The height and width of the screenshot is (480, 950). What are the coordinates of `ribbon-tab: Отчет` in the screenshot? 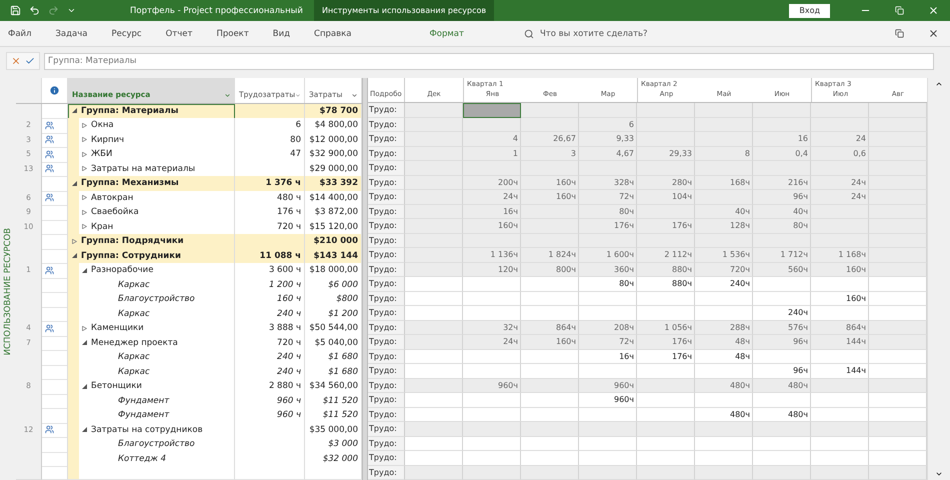 It's located at (179, 33).